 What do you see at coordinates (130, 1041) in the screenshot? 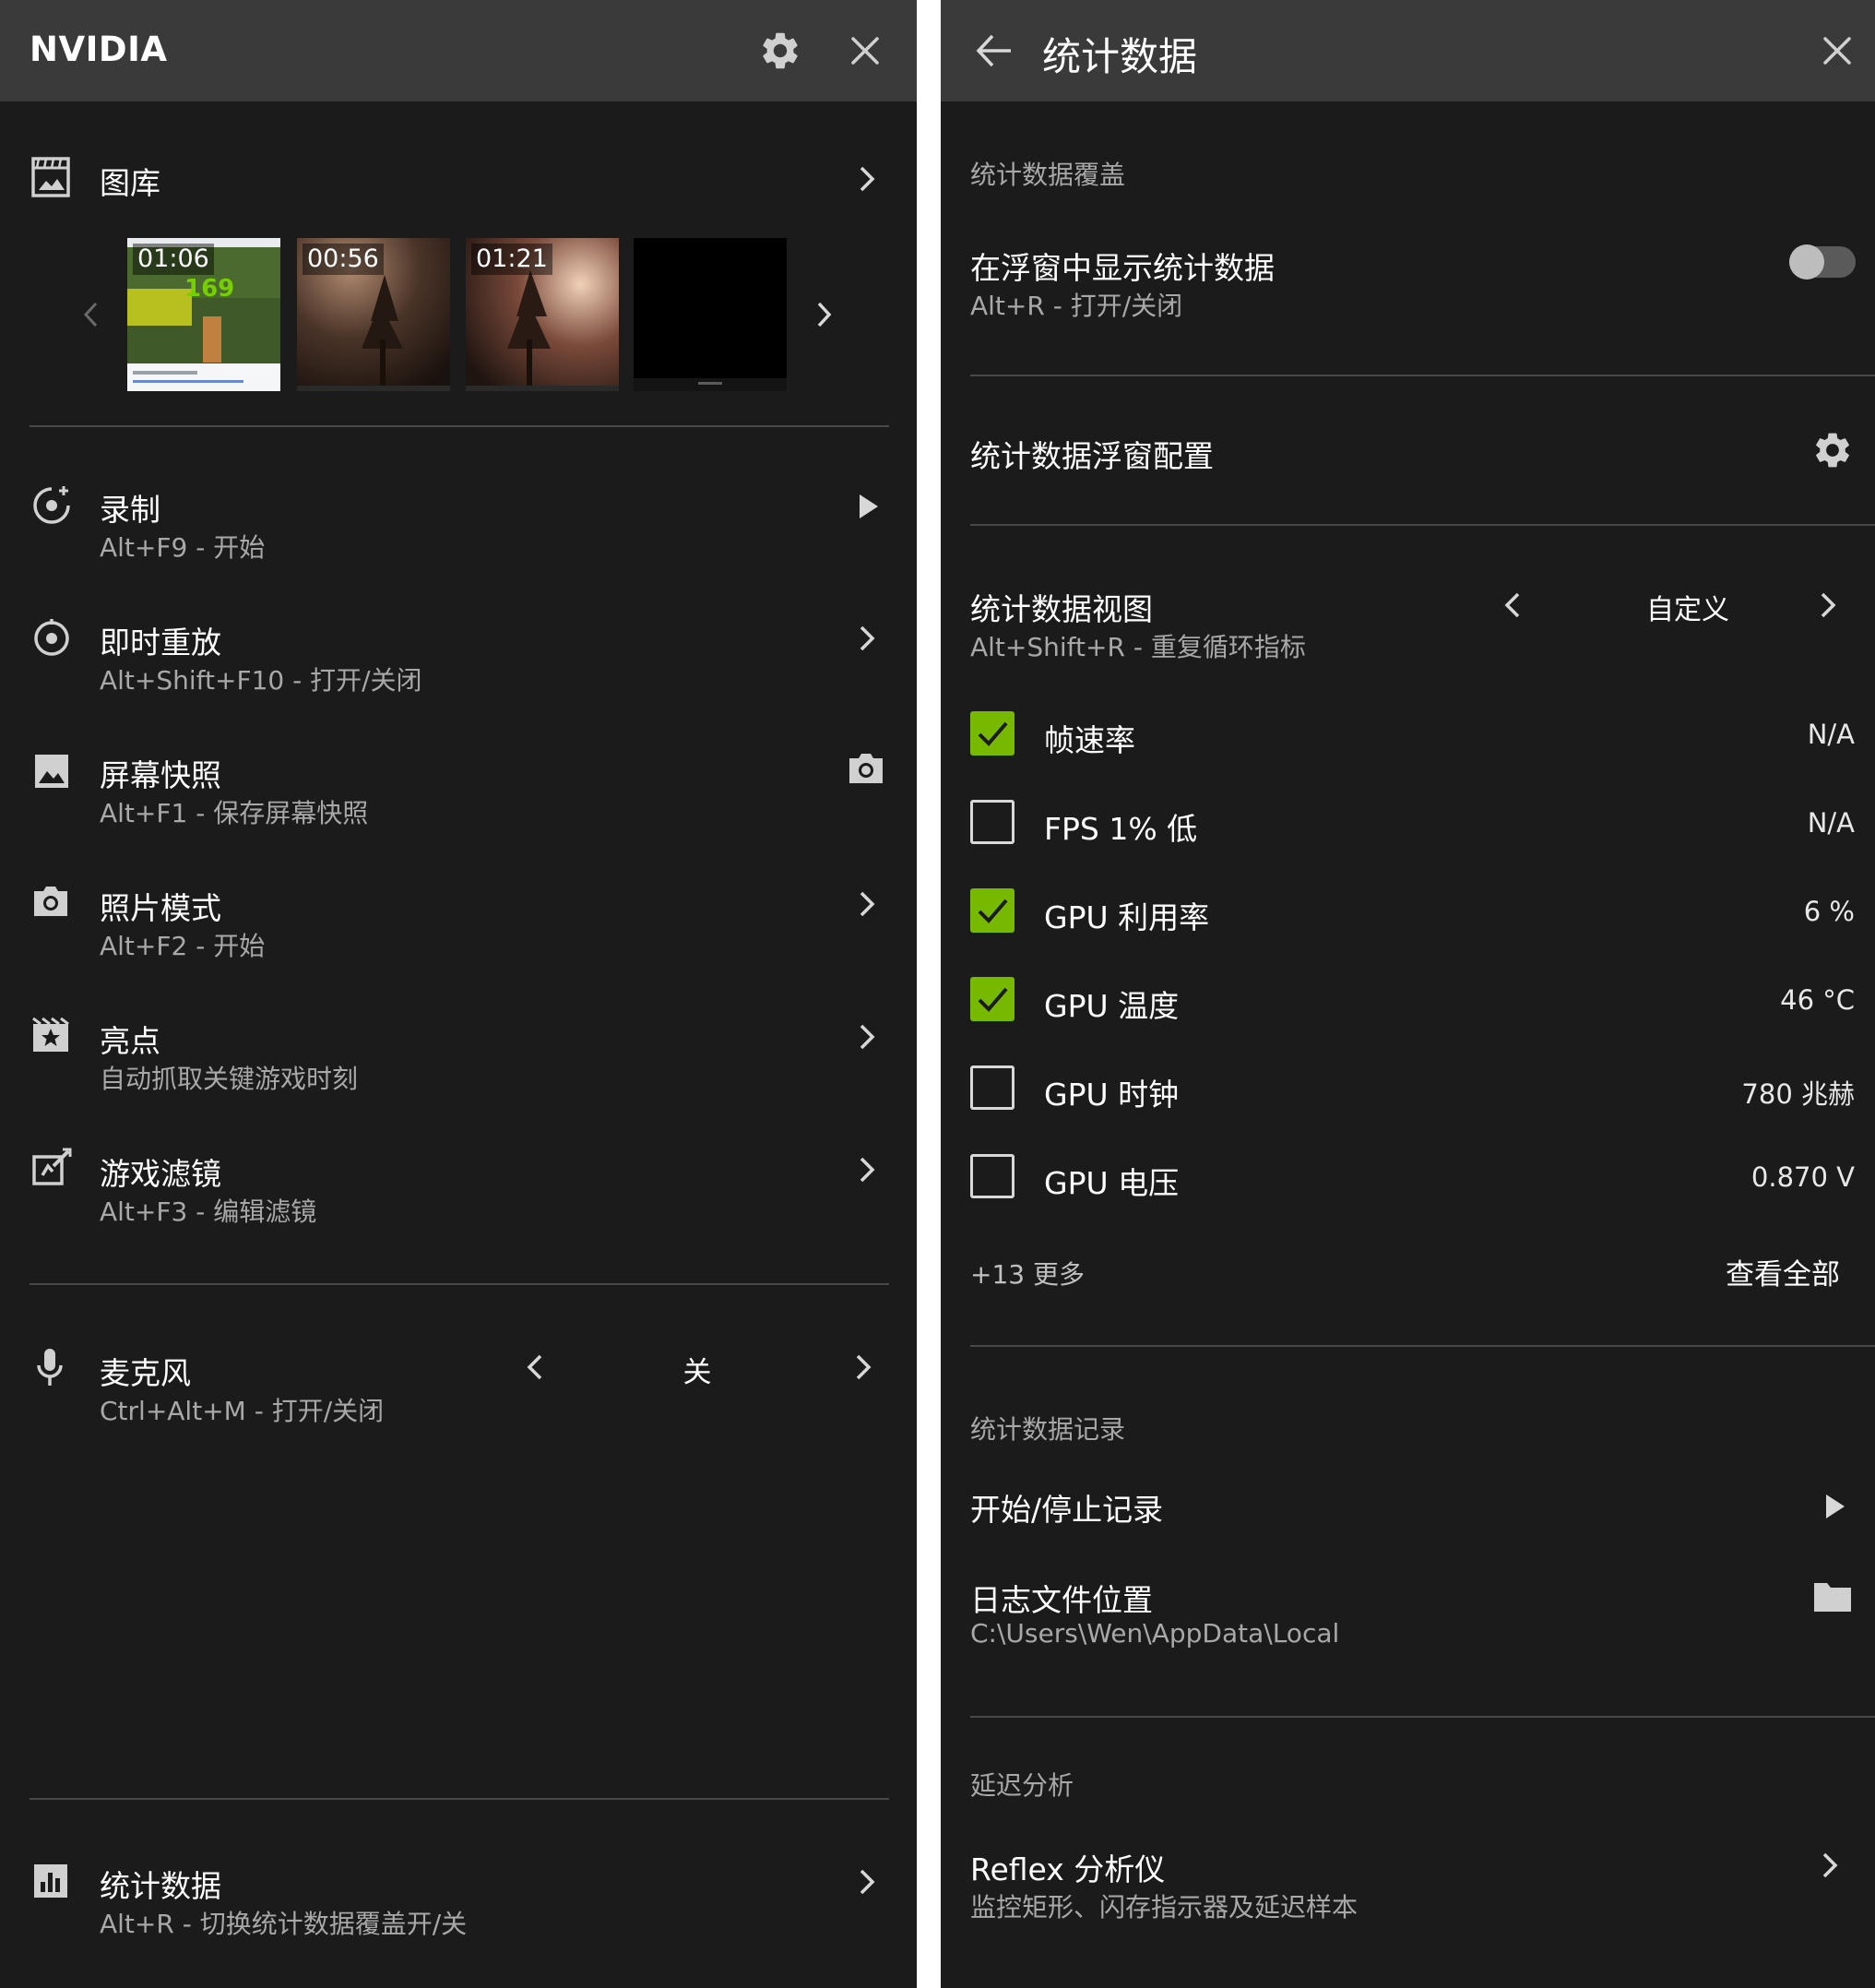
I see `menu-label: 亮点` at bounding box center [130, 1041].